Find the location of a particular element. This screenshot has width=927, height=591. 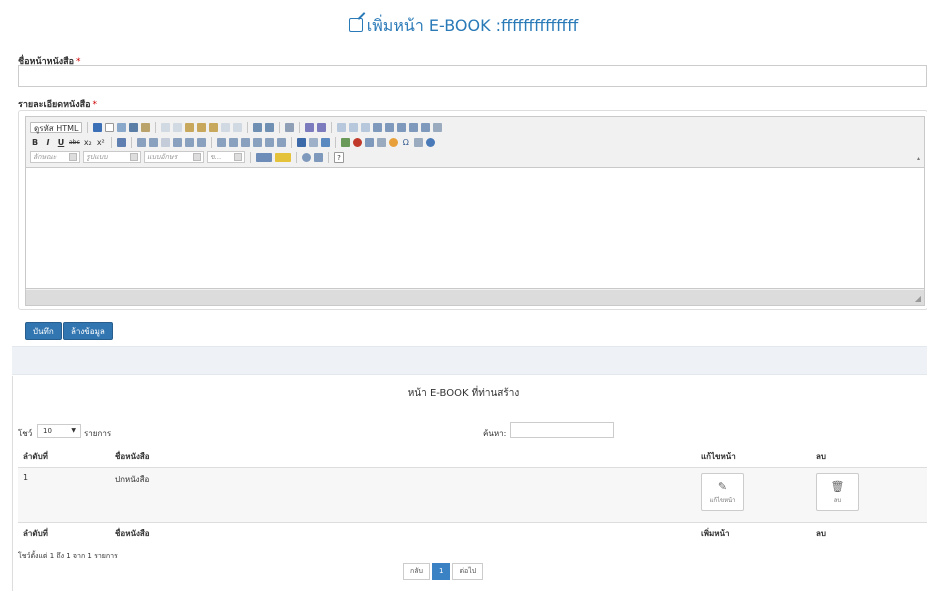

resize-grip-icon: ◢ is located at coordinates (918, 298).